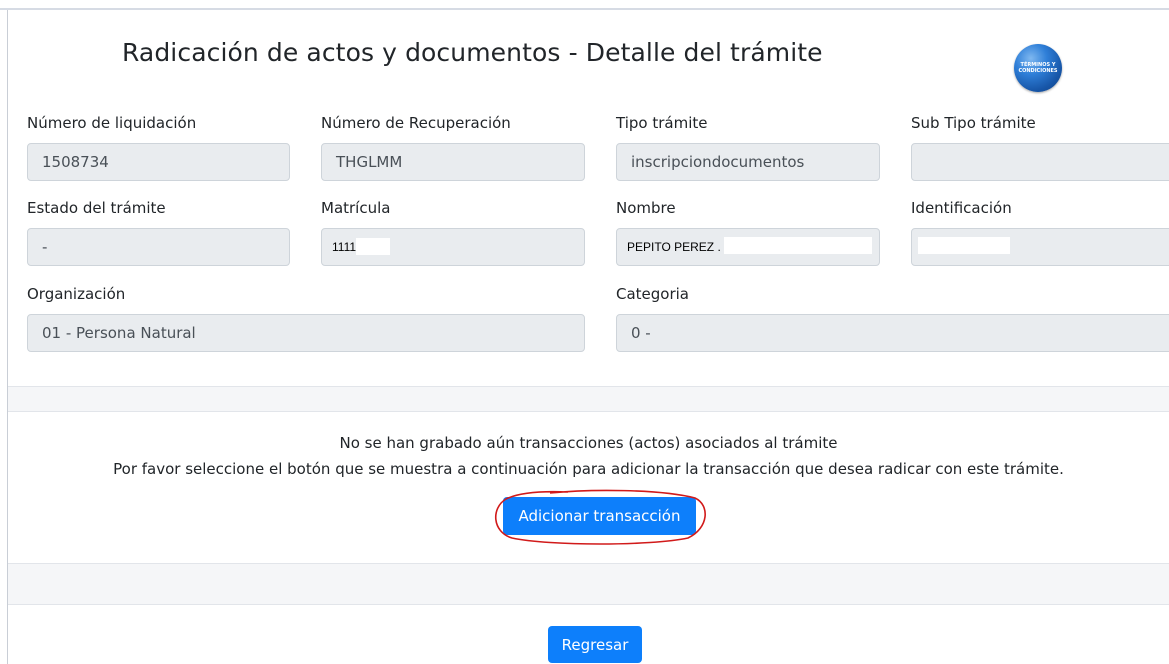 The width and height of the screenshot is (1169, 664). I want to click on tipo-tramite-field: inscripciondocumentos, so click(748, 162).